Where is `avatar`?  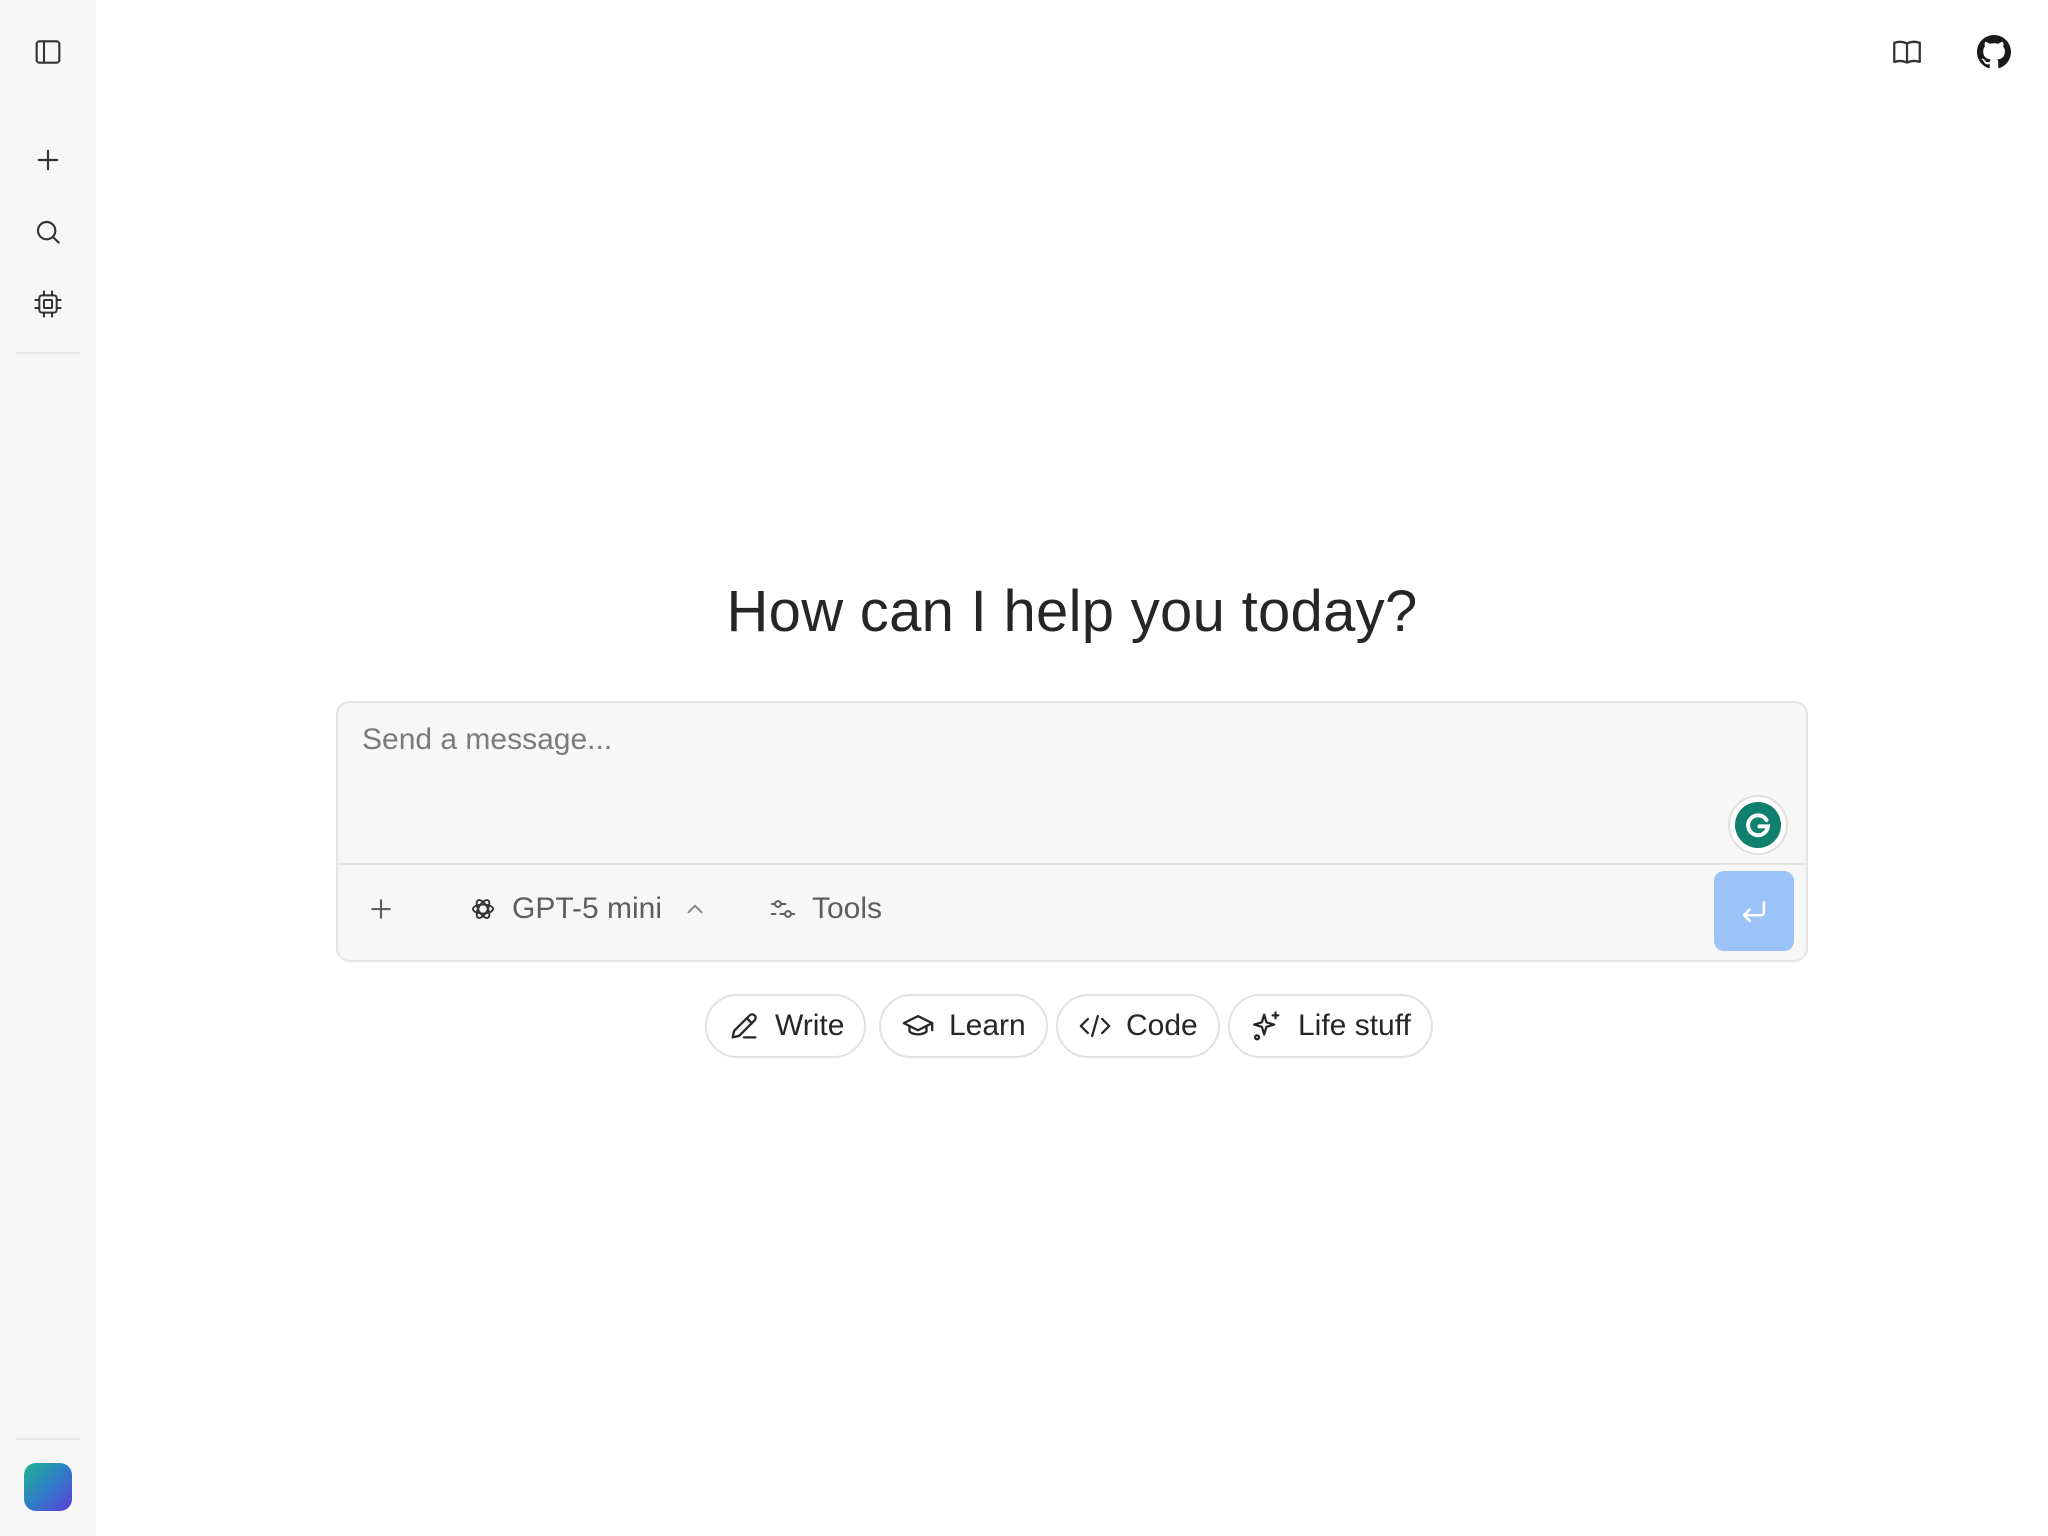 avatar is located at coordinates (48, 1487).